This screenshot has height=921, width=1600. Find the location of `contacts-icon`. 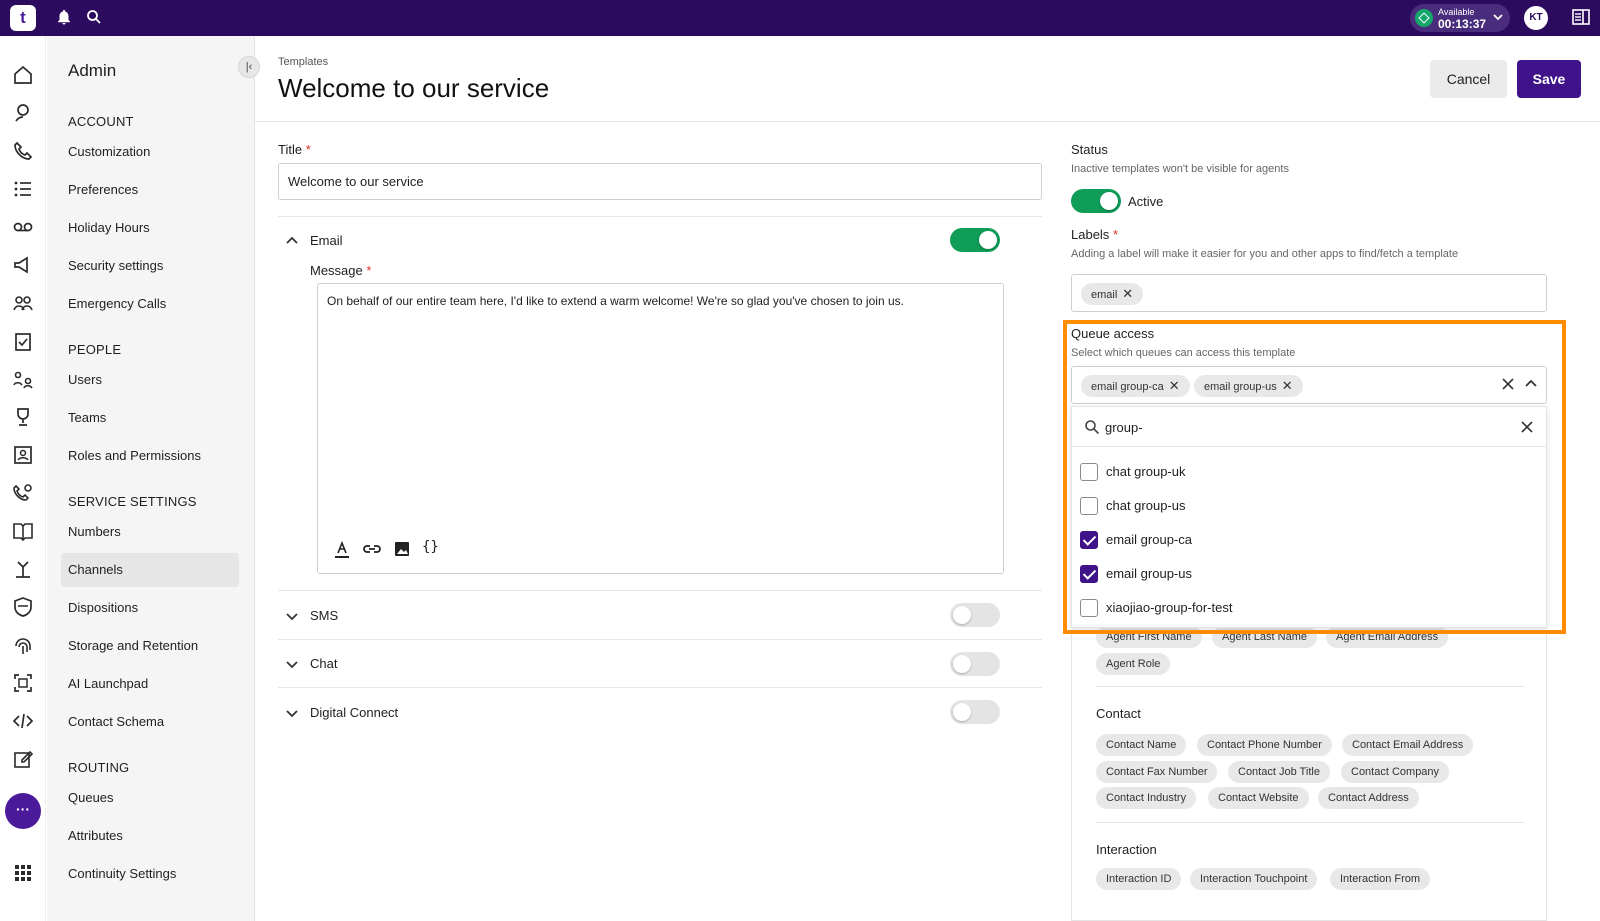

contacts-icon is located at coordinates (23, 113).